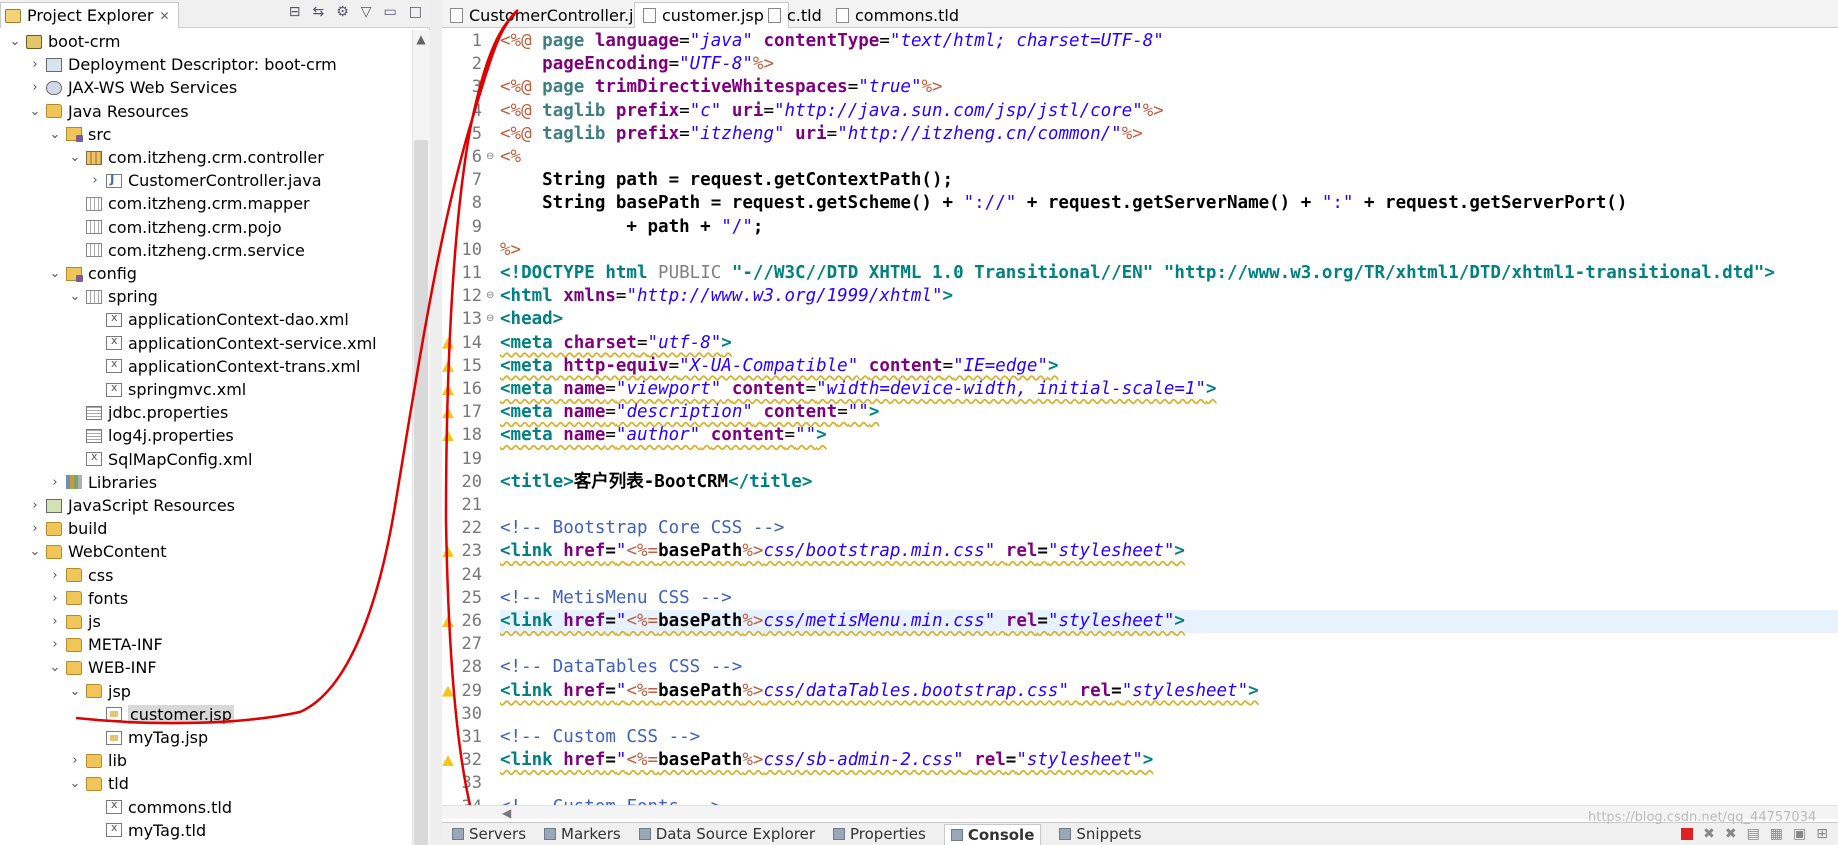  I want to click on explorer-scrollbar-thumb, so click(421, 492).